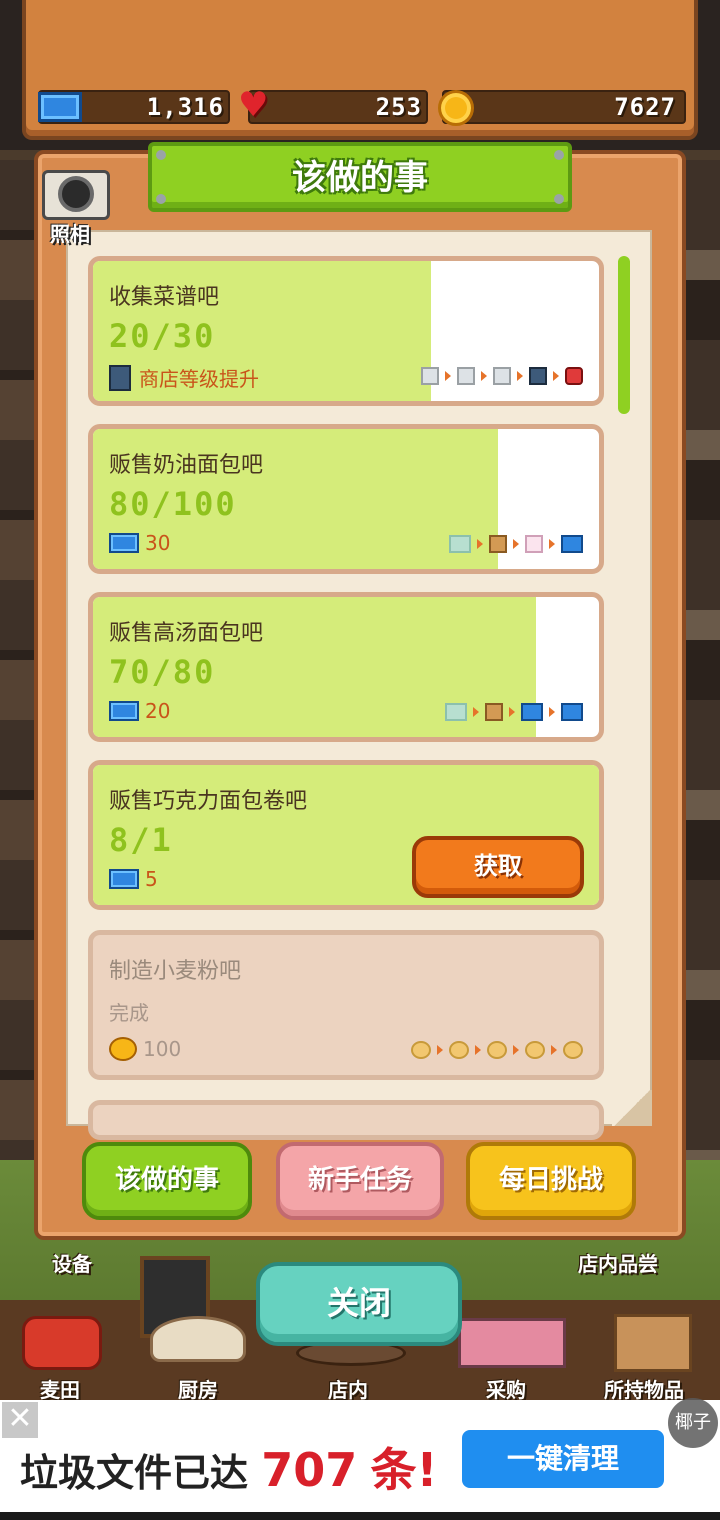 This screenshot has height=1520, width=720. Describe the element at coordinates (360, 1516) in the screenshot. I see `screen-bottom-edge` at that location.